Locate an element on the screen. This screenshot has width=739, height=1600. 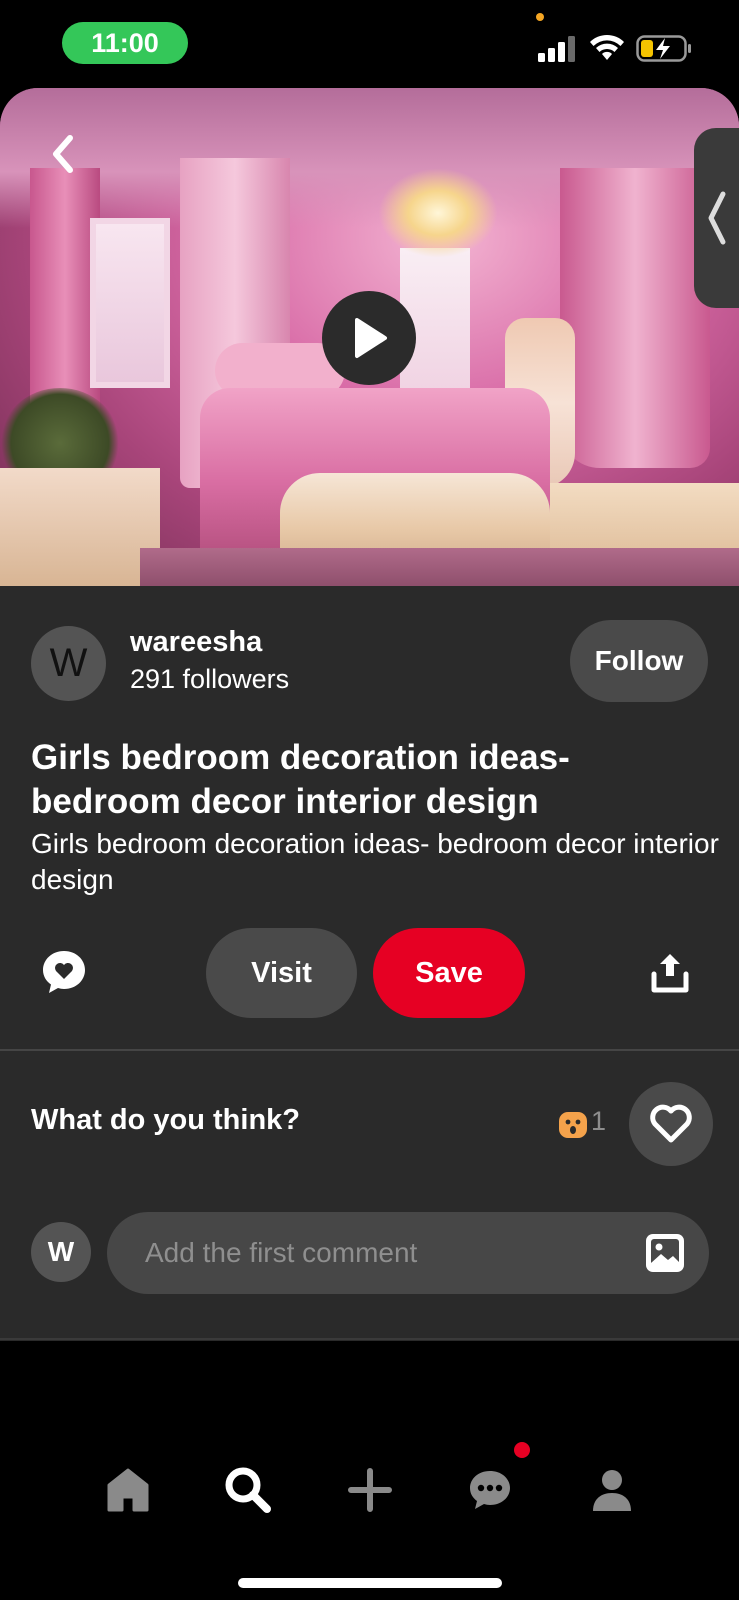
user-avatar: W is located at coordinates (61, 1252).